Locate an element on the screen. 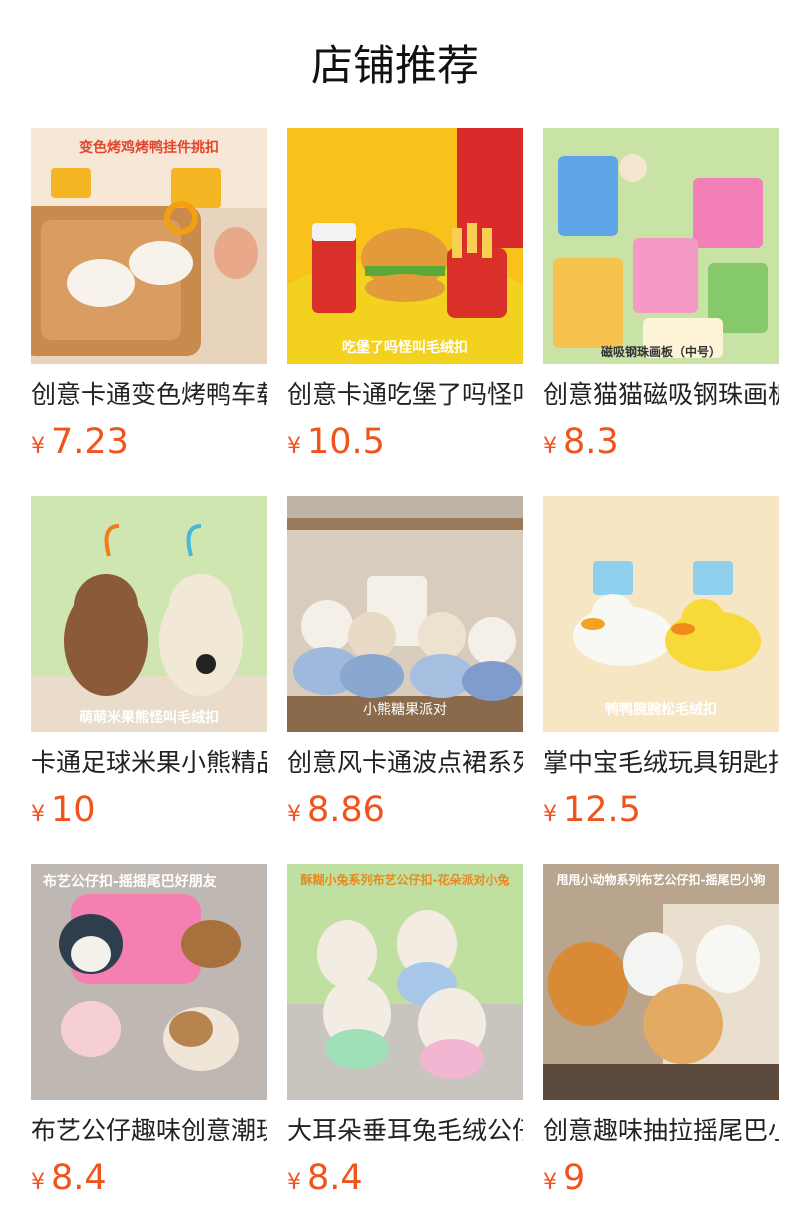 The image size is (790, 1232). product-price: ¥9 is located at coordinates (661, 1178).